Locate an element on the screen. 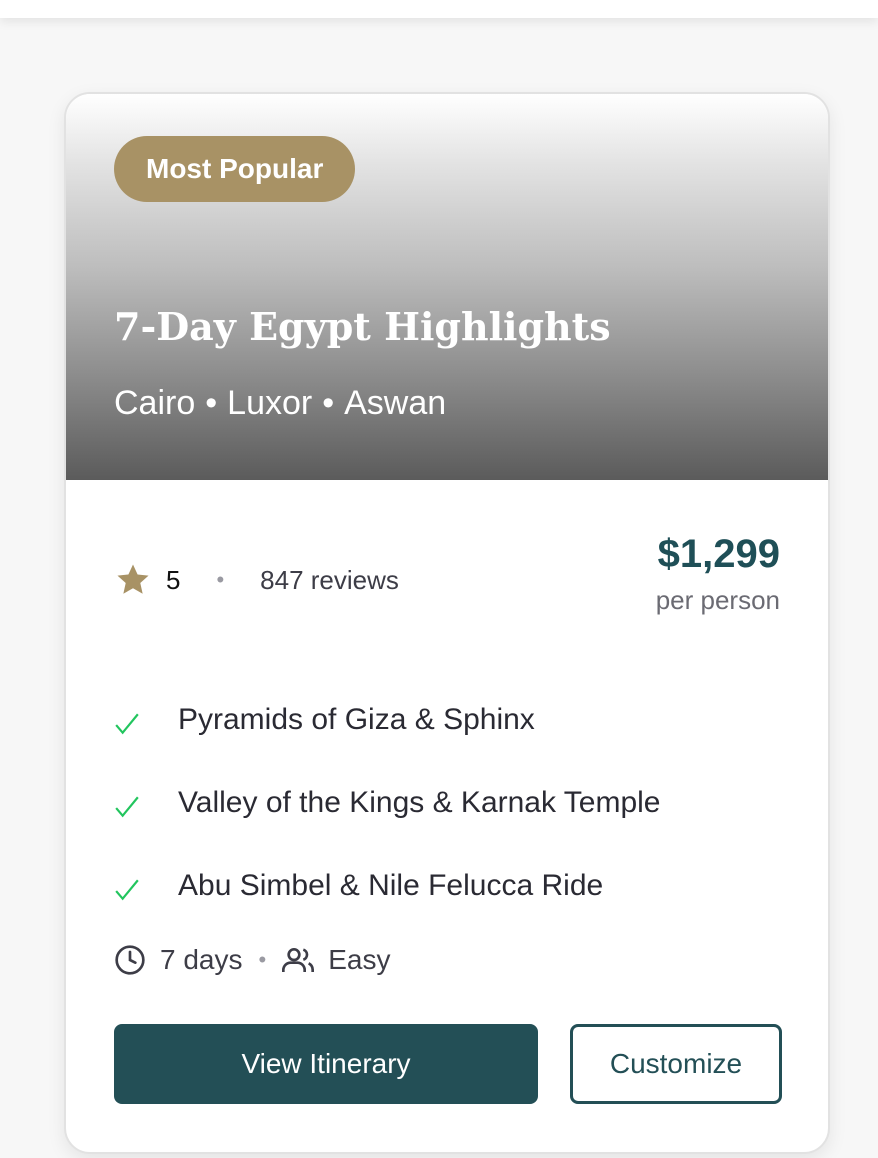 The width and height of the screenshot is (878, 1158). rating-row: 5 • 847 reviews is located at coordinates (256, 580).